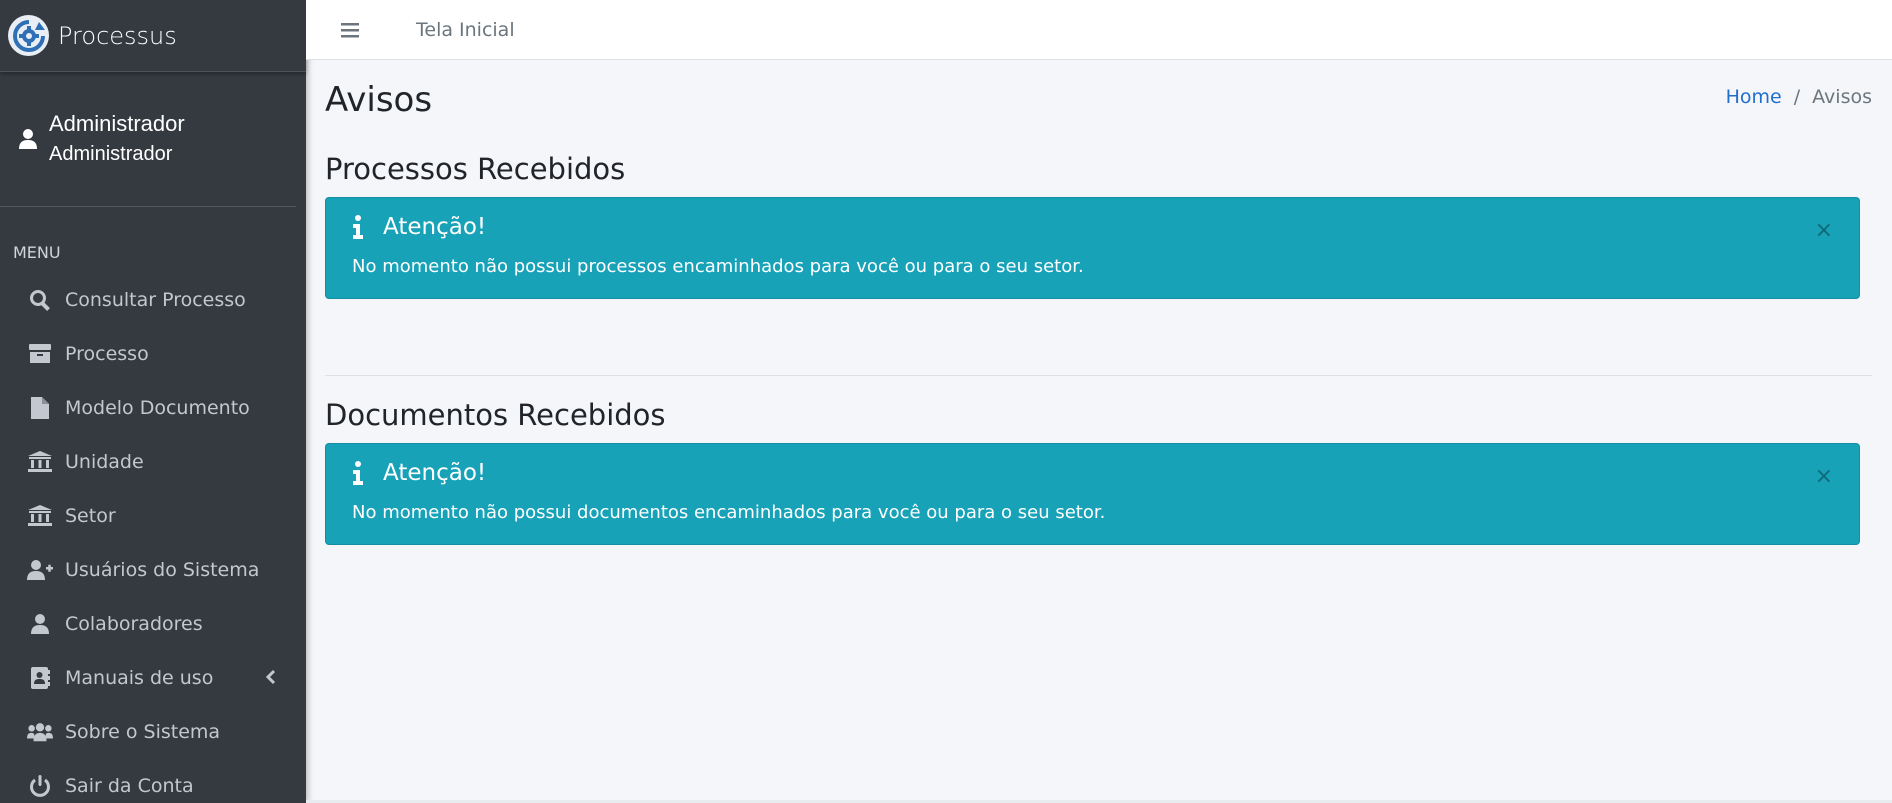 The image size is (1892, 803). What do you see at coordinates (270, 679) in the screenshot?
I see `chevron-left-icon` at bounding box center [270, 679].